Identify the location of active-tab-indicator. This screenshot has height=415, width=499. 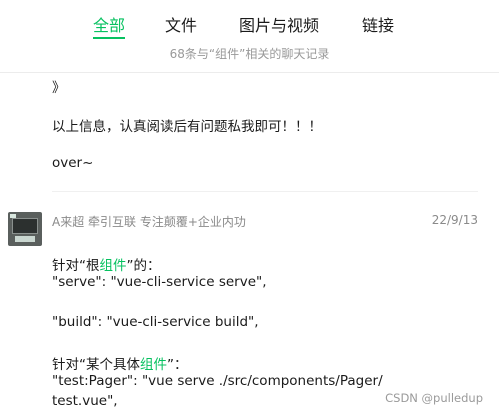
(109, 38).